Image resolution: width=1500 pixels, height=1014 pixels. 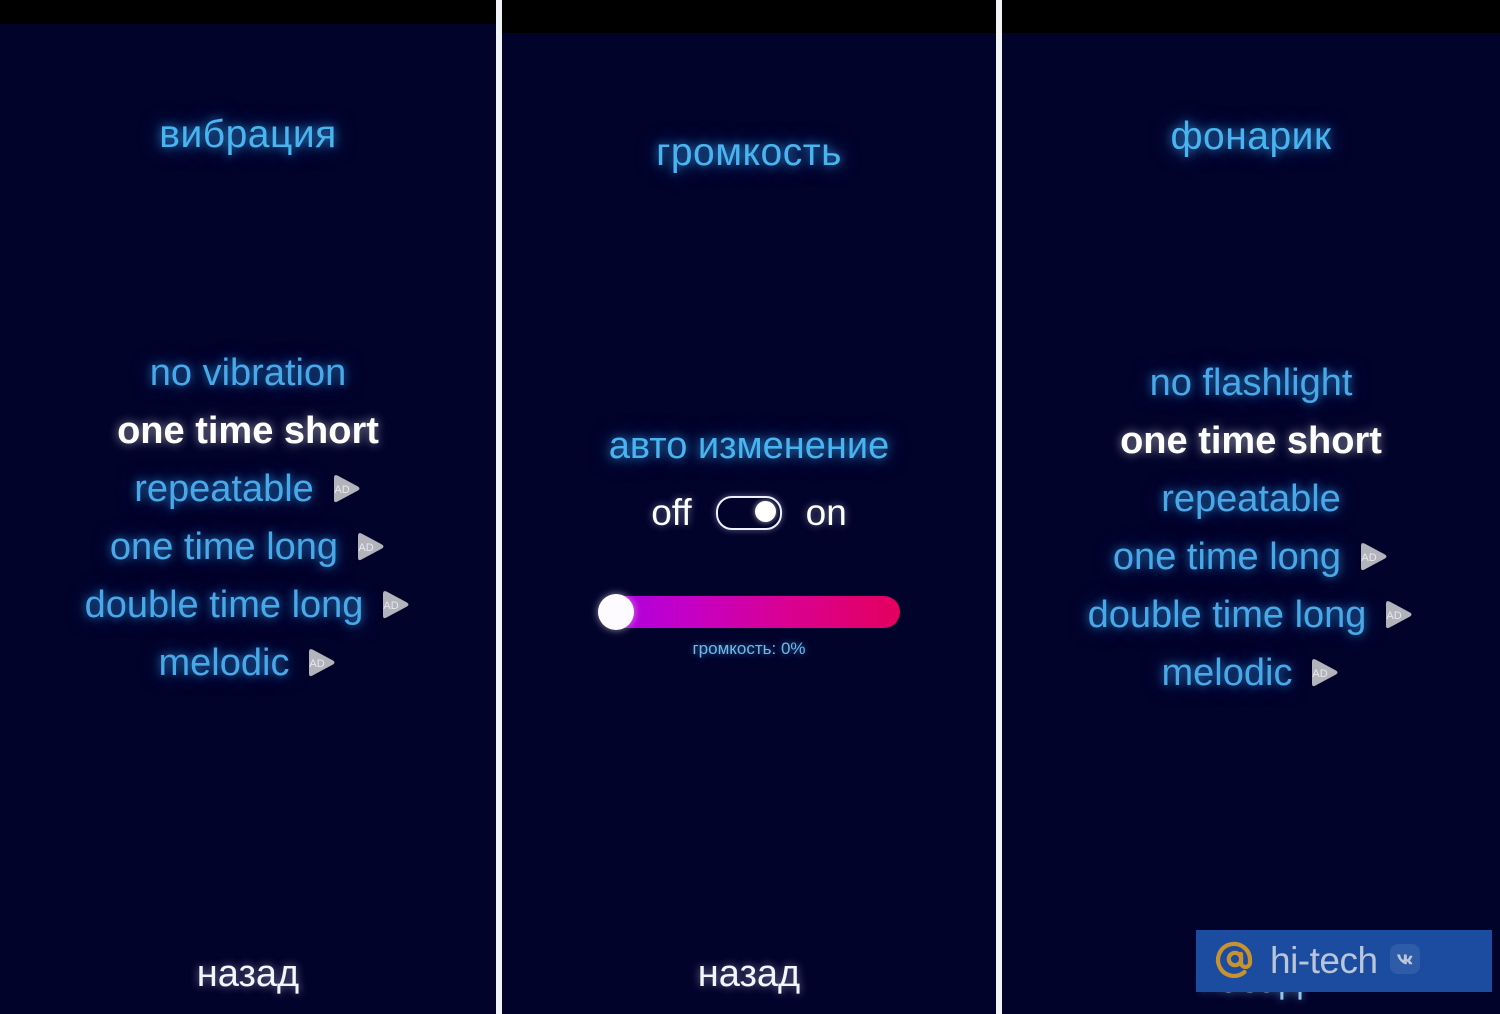 I want to click on option-no-flashlight: no flashlight, so click(x=1251, y=383).